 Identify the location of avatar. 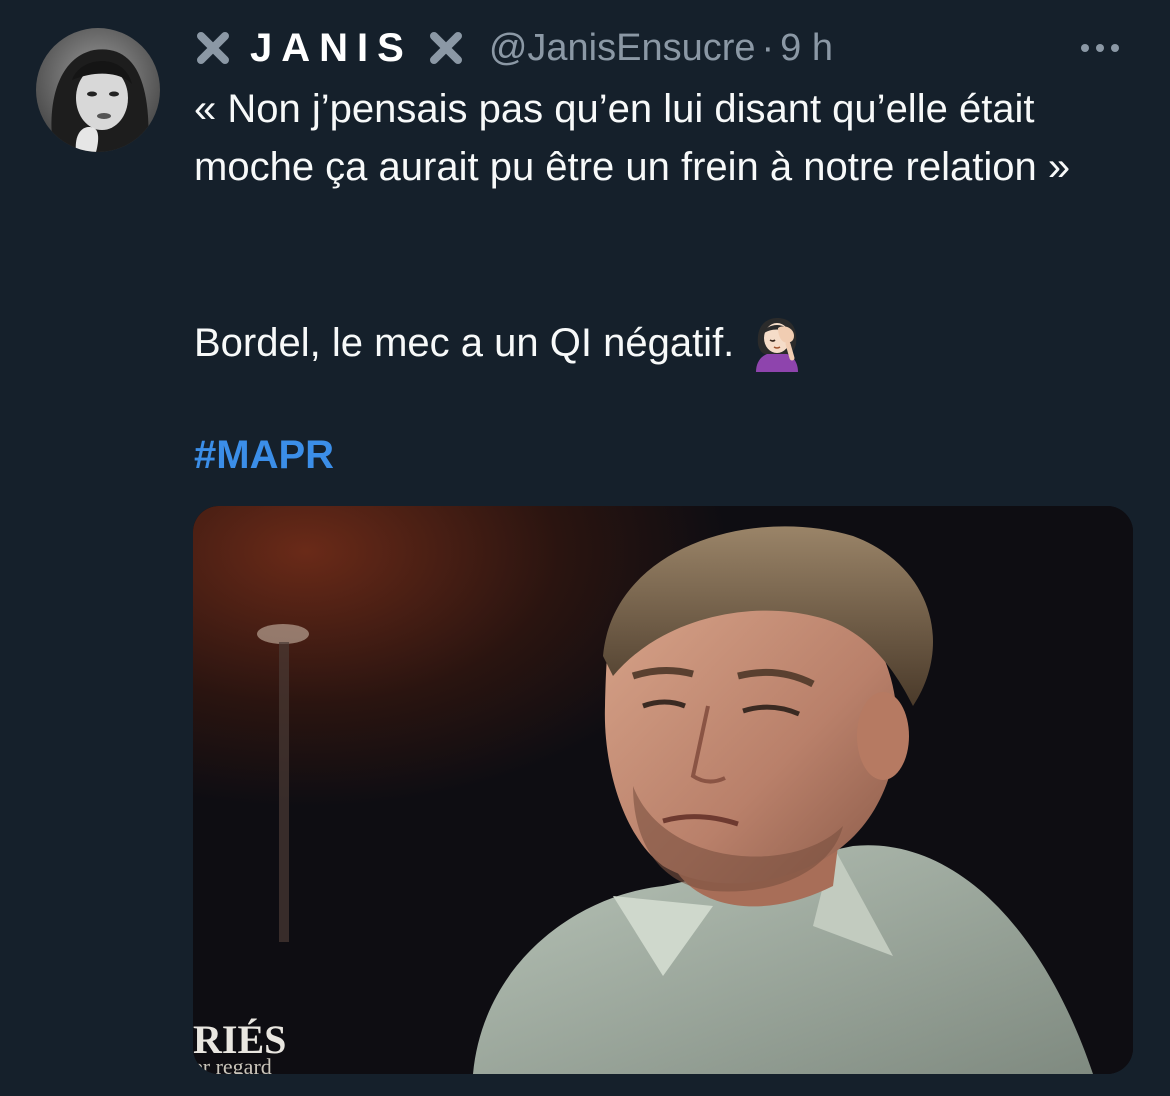
(98, 90).